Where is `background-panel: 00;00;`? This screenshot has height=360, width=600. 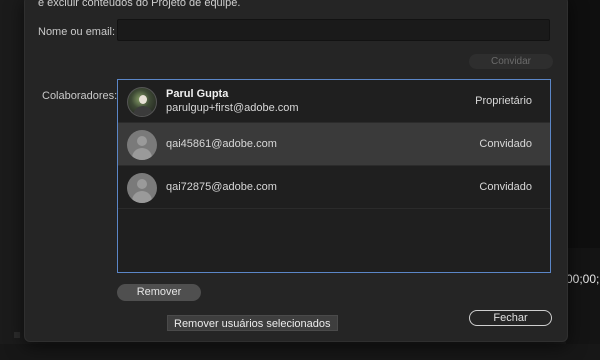
background-panel: 00;00; is located at coordinates (583, 180).